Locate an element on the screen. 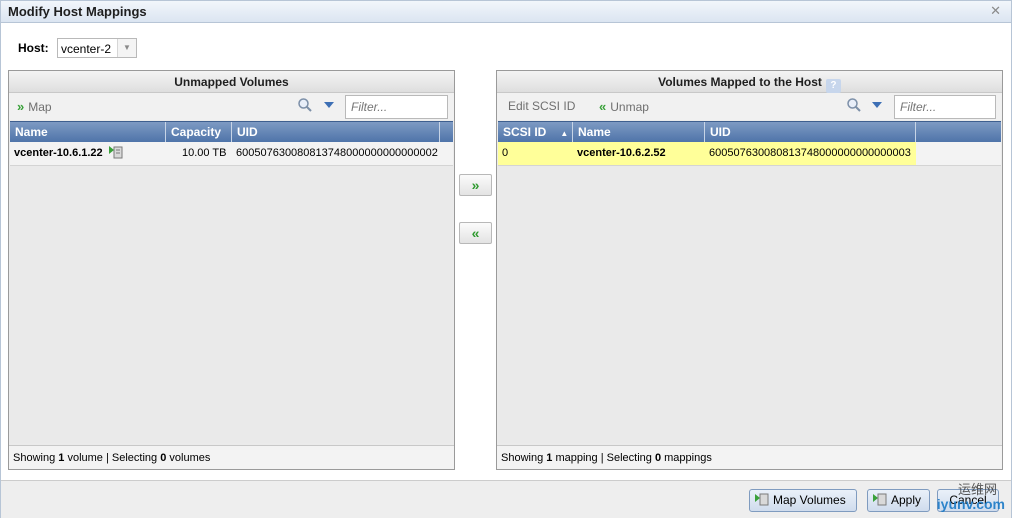  mapped-volumes-title: Volumes Mapped to the Host is located at coordinates (740, 82).